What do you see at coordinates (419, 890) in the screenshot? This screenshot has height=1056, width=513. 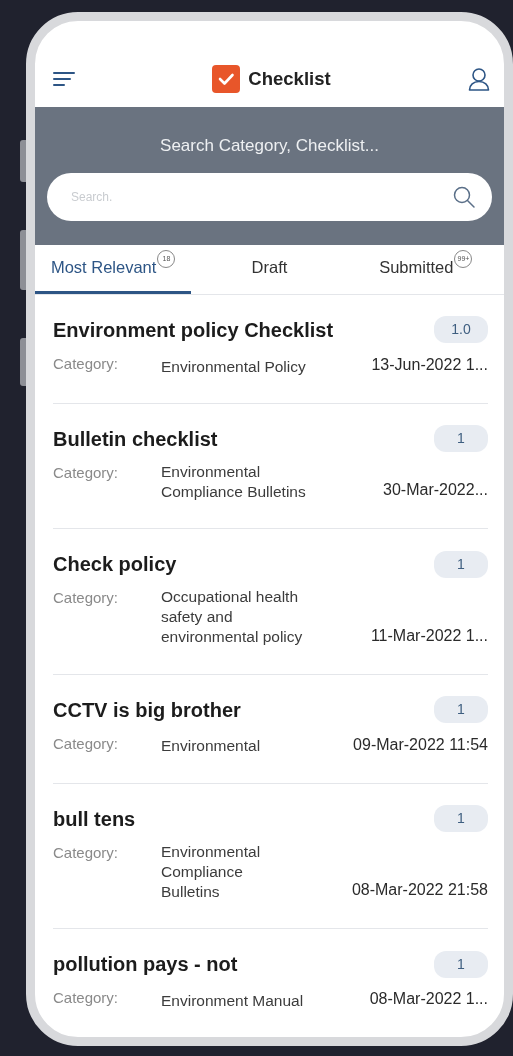 I see `date-time: 08-Mar-2022 21:58` at bounding box center [419, 890].